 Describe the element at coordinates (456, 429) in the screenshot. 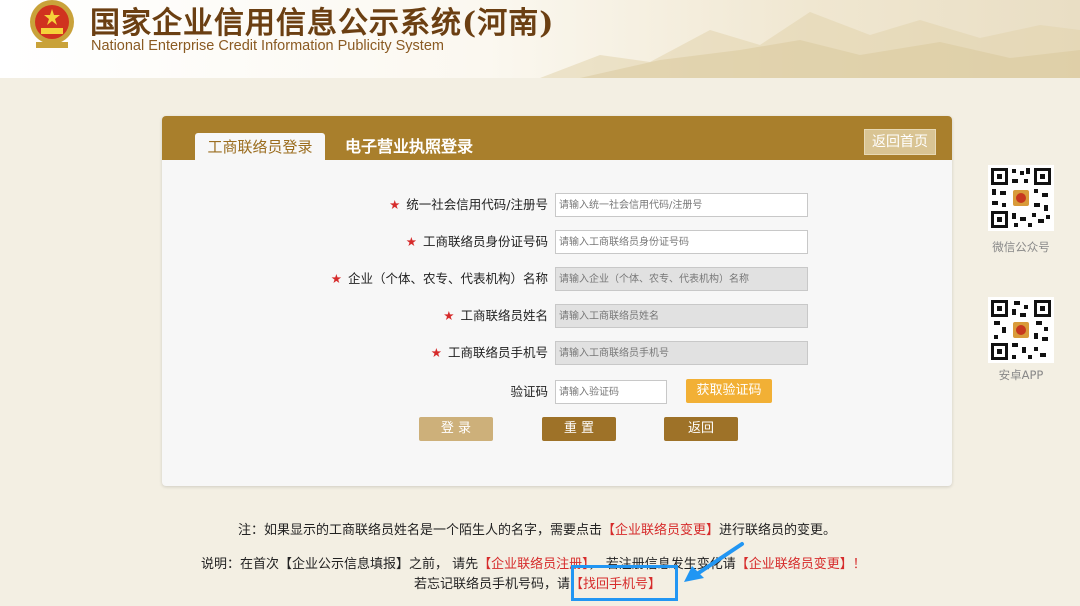

I see `login-button: 登 录` at that location.